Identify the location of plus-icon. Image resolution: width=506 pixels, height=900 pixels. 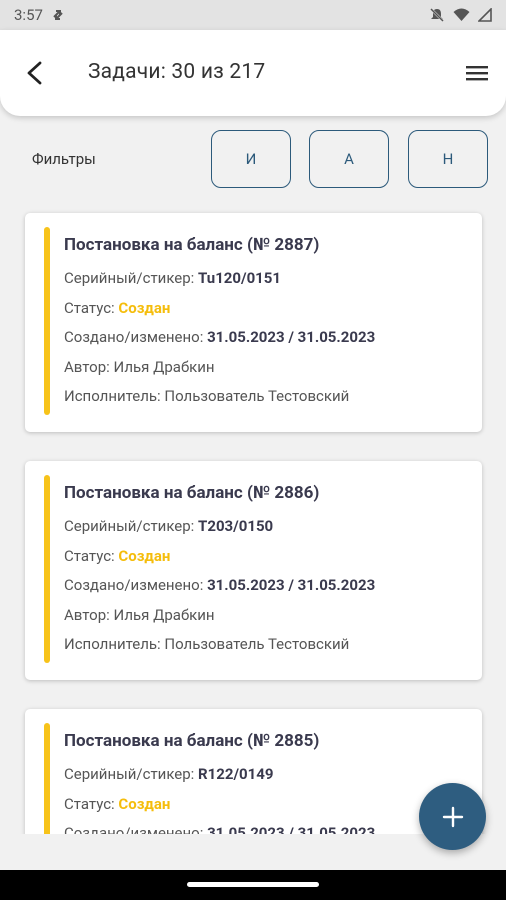
(452, 816).